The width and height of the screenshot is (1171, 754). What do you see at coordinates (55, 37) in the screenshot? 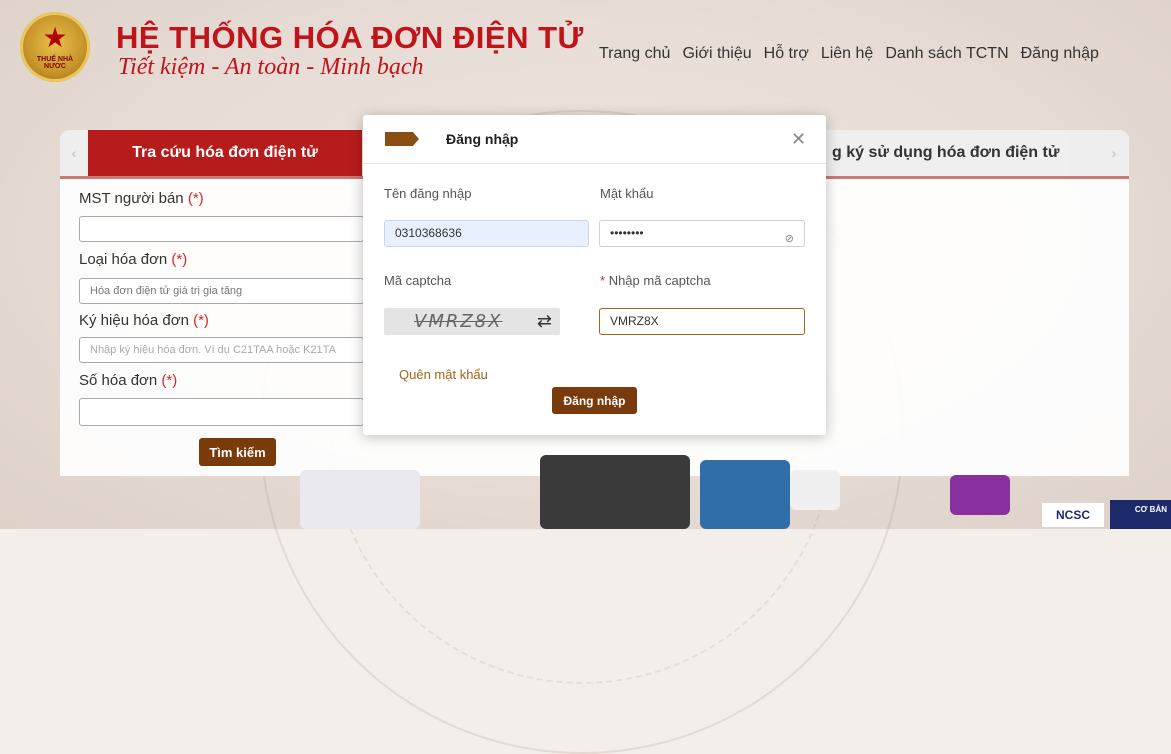
I see `star-icon: ★` at bounding box center [55, 37].